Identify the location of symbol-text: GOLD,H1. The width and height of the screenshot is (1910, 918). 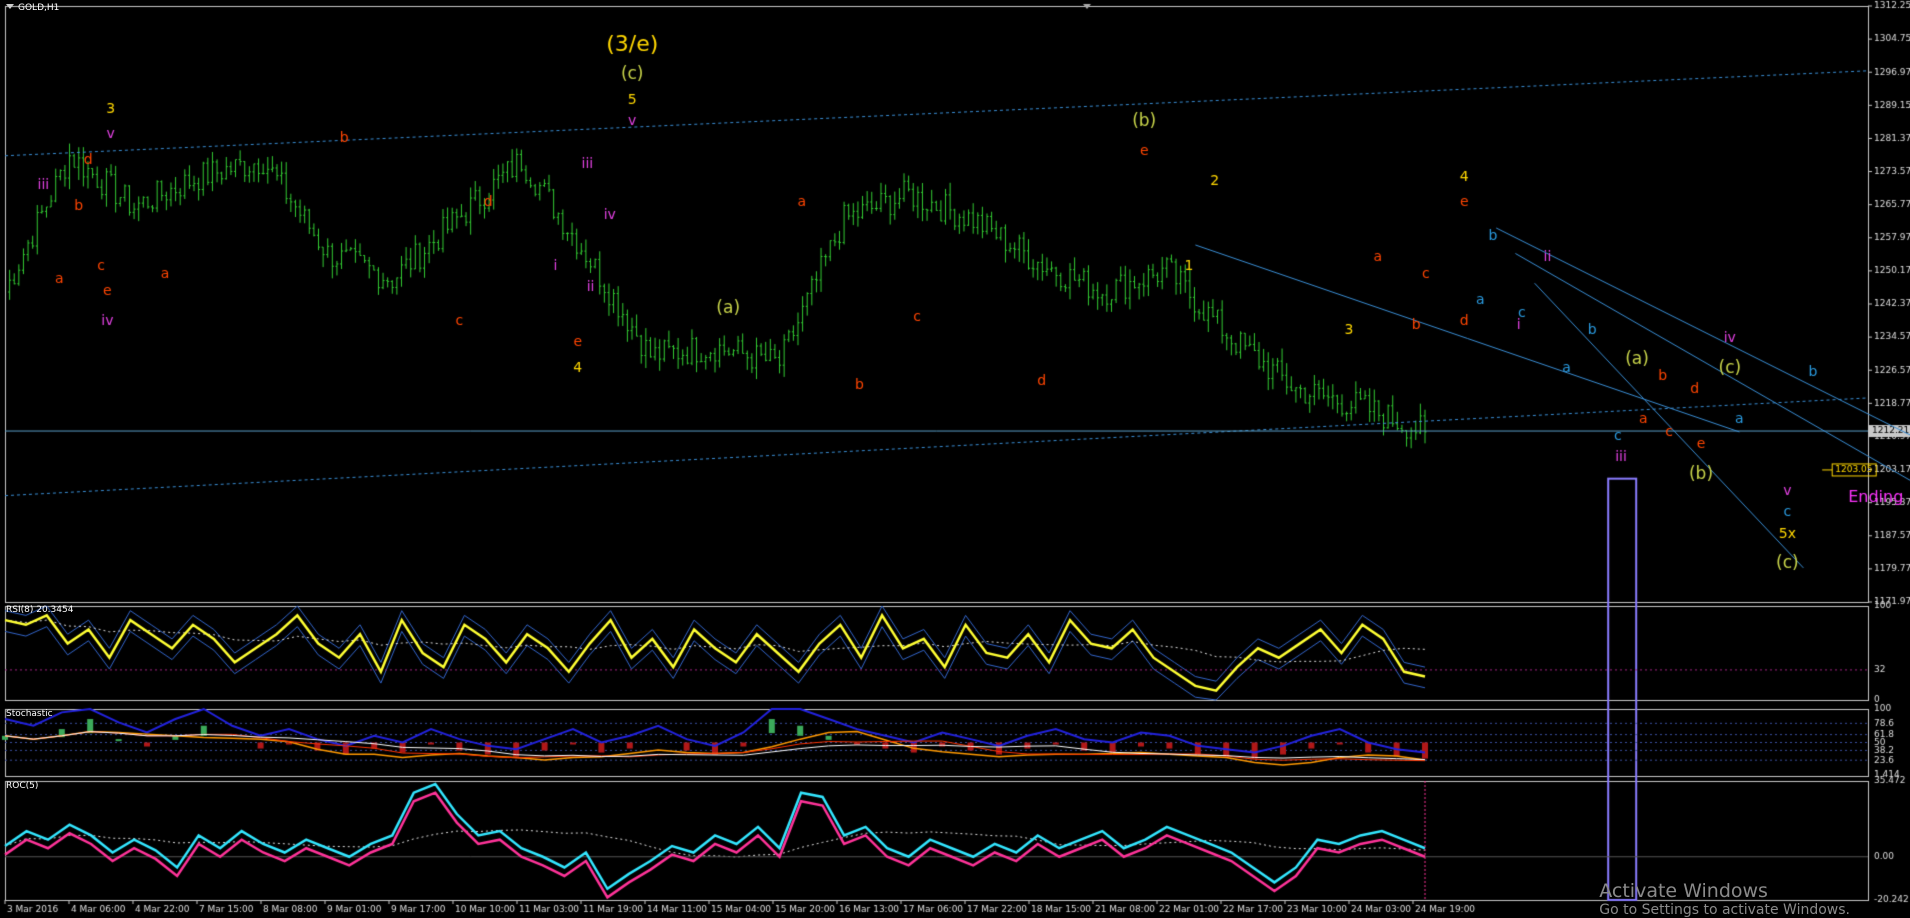
(39, 8).